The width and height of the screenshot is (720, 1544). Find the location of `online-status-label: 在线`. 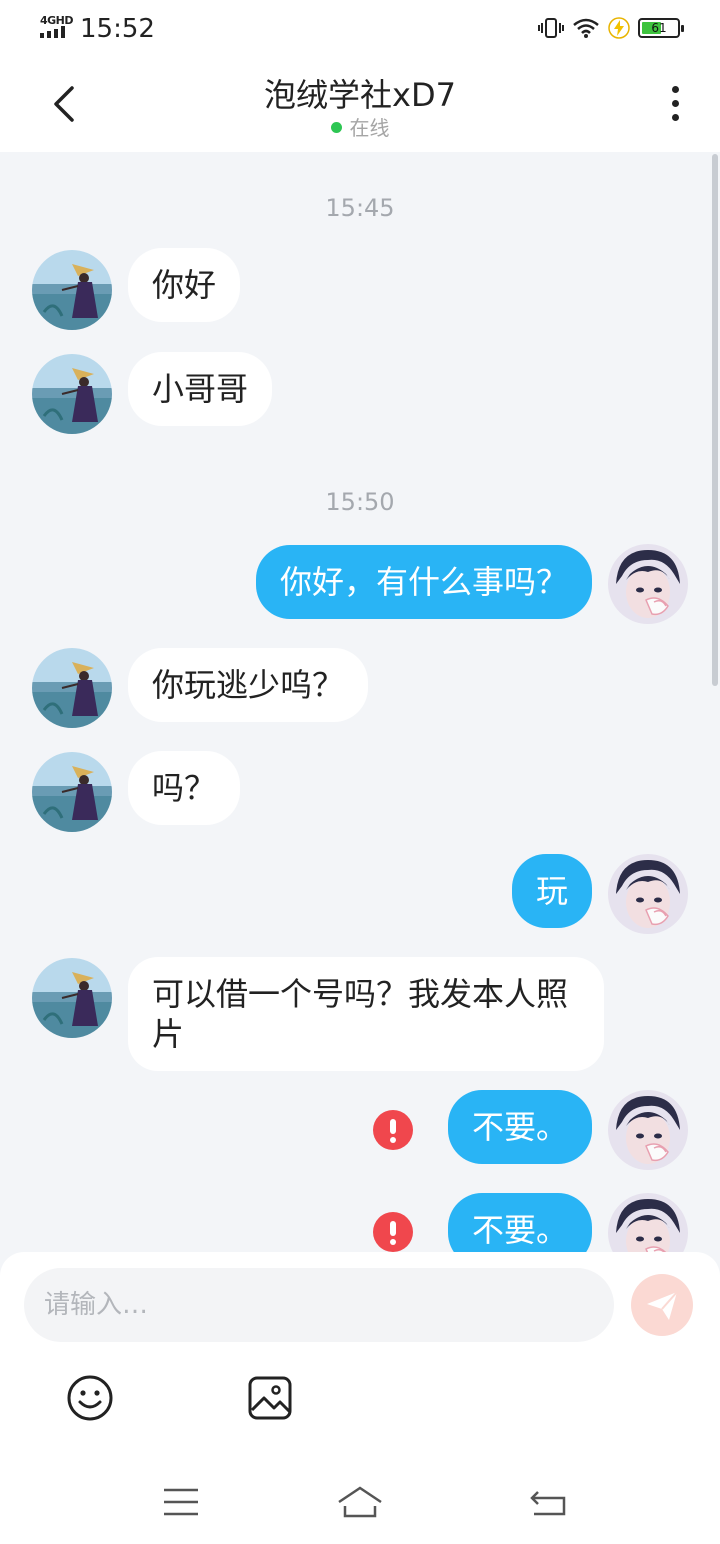

online-status-label: 在线 is located at coordinates (369, 128).